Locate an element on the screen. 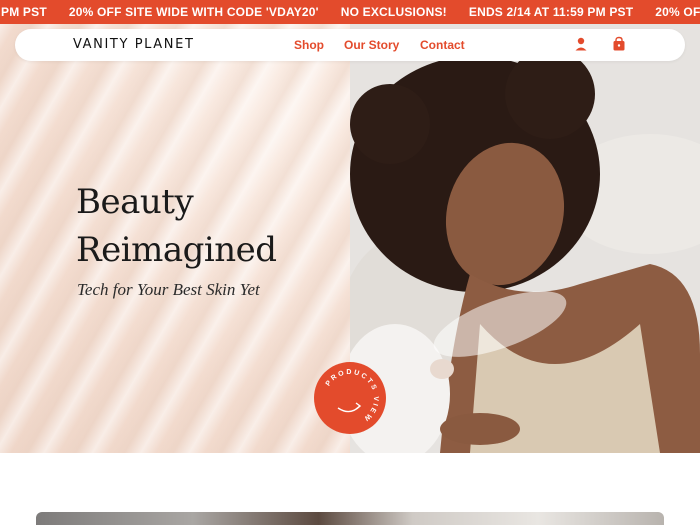 The width and height of the screenshot is (700, 525). announcement-item: 20% OFF SITE WI is located at coordinates (677, 12).